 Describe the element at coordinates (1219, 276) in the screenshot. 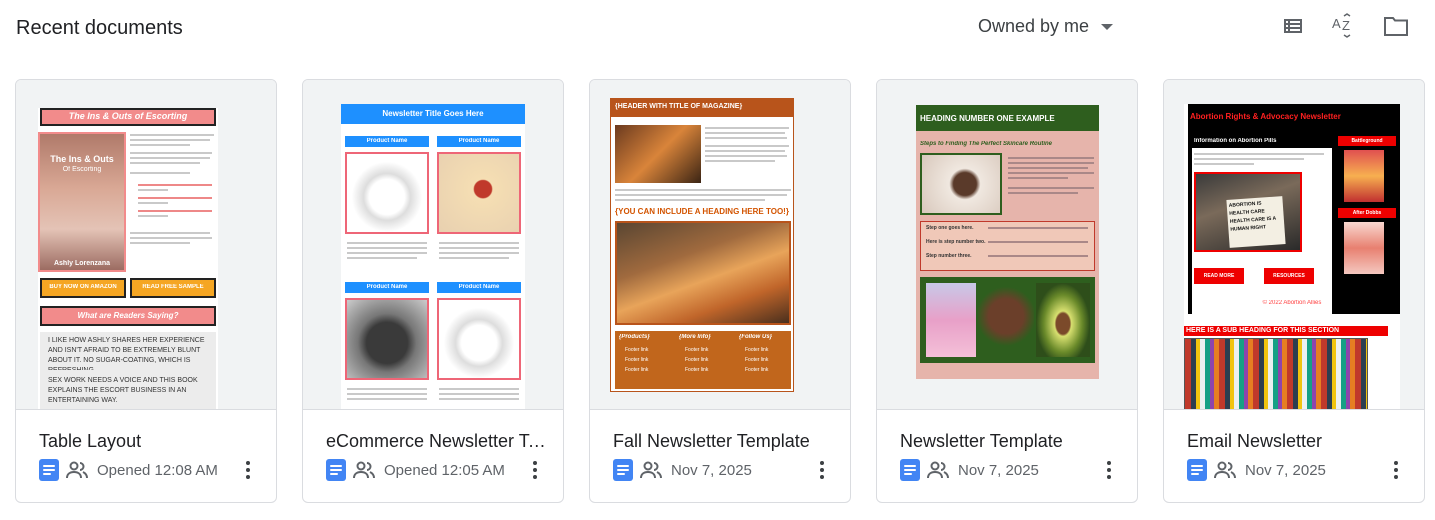

I see `thumb-button-1: READ MORE` at that location.